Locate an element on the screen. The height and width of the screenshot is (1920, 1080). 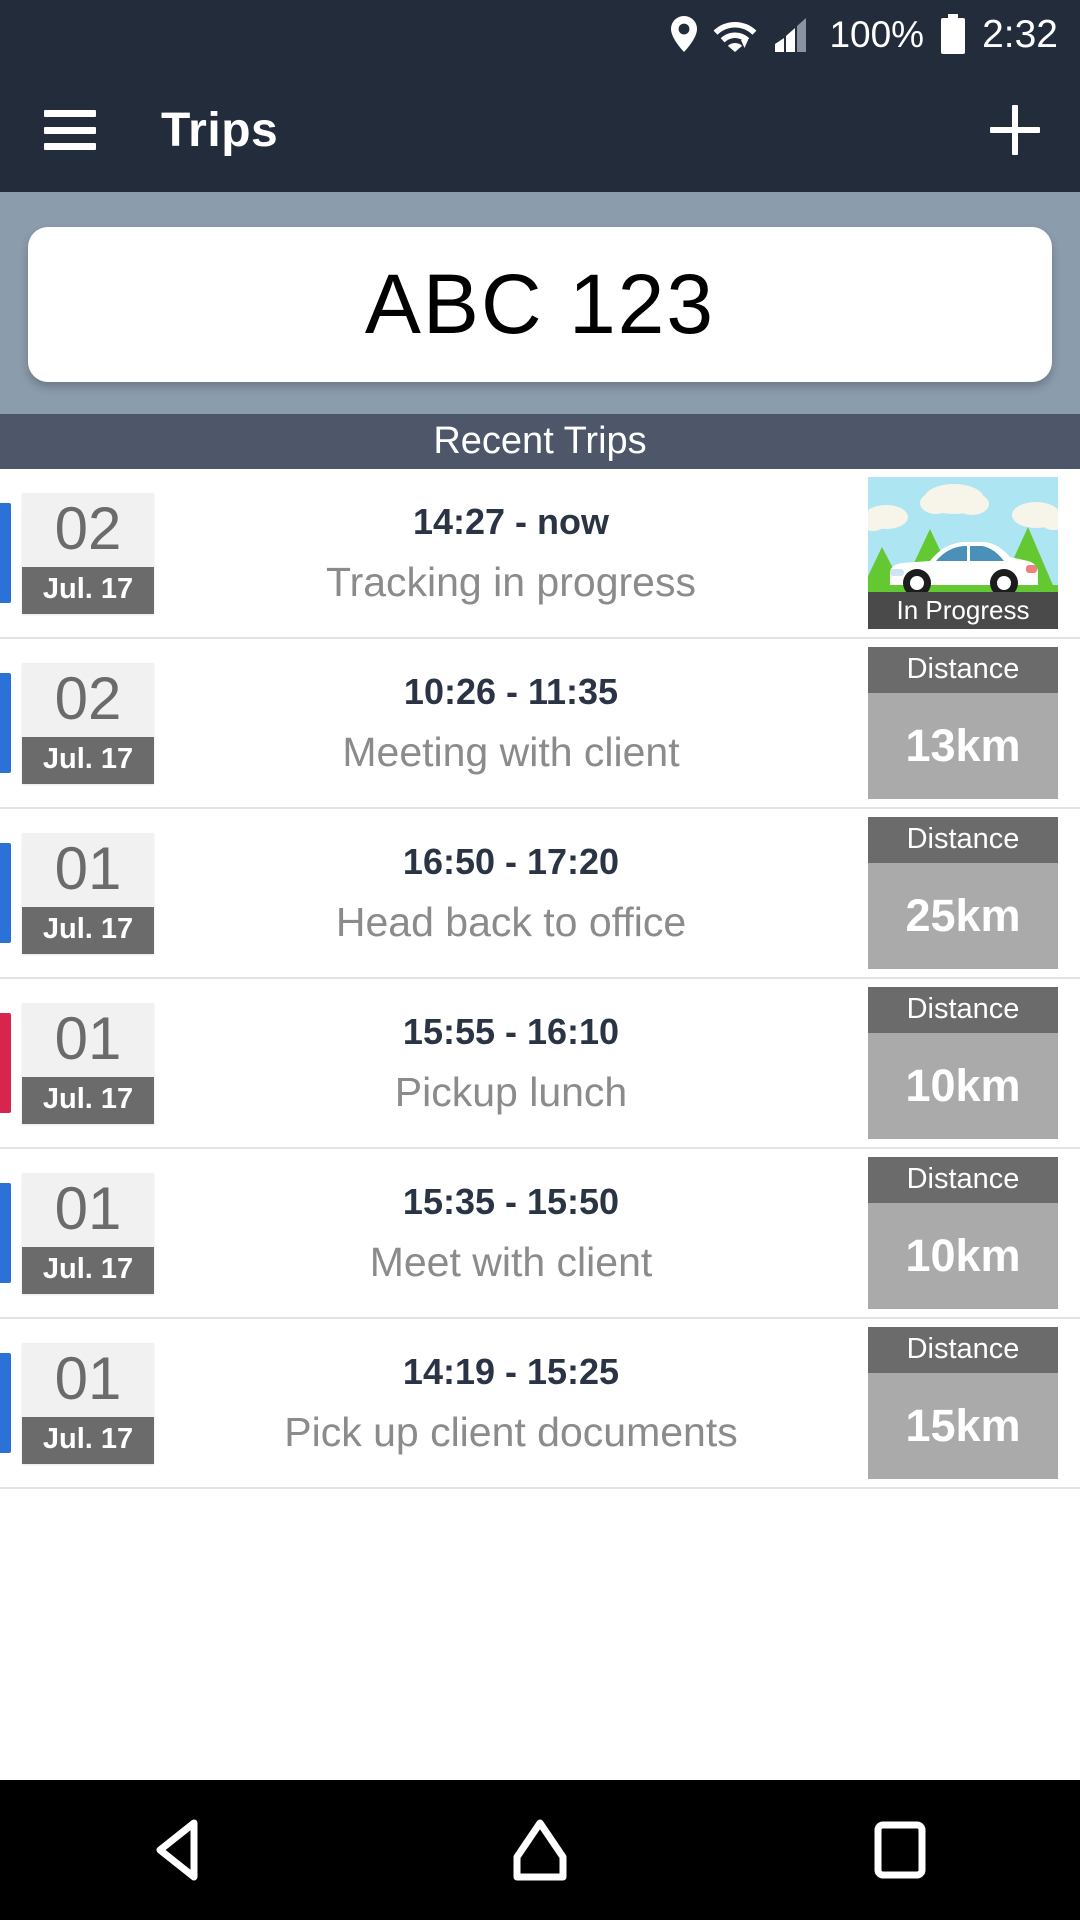
trip-right-slot: Distance 15km is located at coordinates (963, 1403).